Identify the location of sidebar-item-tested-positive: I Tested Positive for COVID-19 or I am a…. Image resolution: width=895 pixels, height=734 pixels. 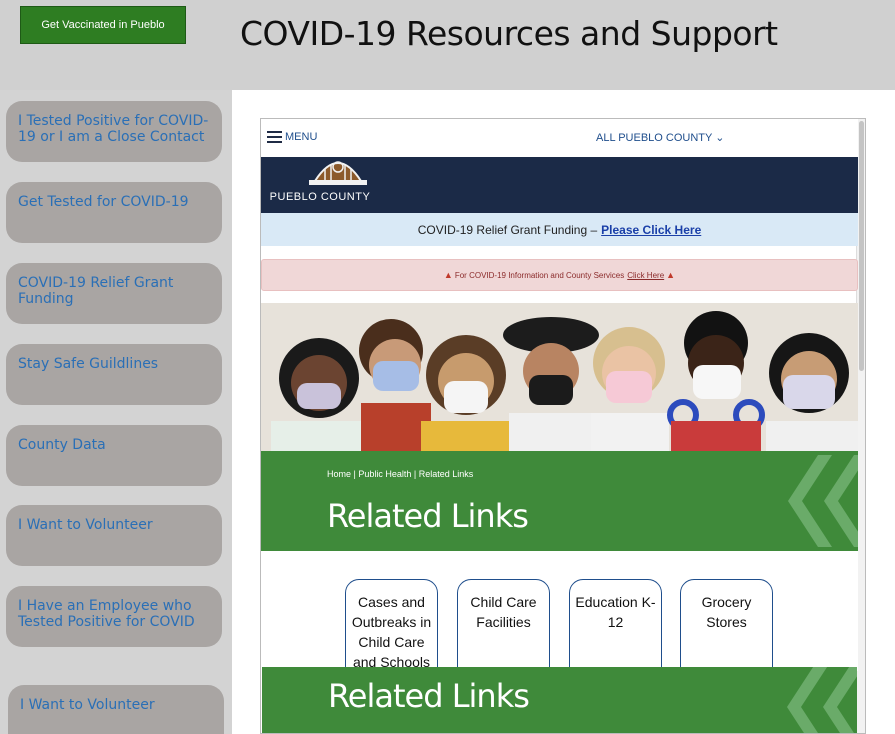
(114, 131).